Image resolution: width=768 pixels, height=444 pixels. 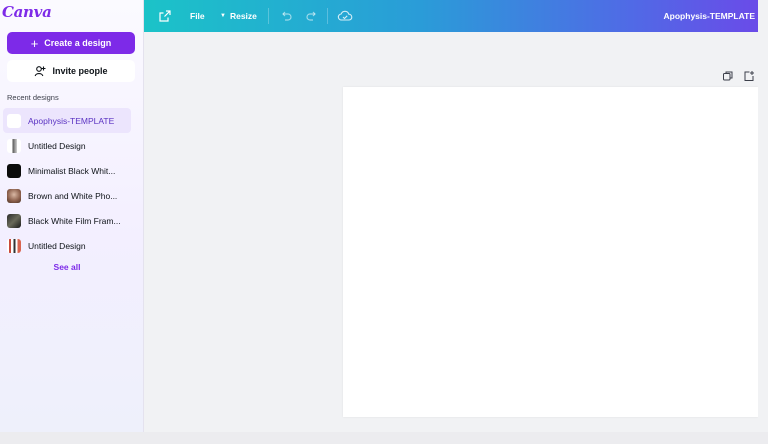 What do you see at coordinates (34, 43) in the screenshot?
I see `plus-icon: +` at bounding box center [34, 43].